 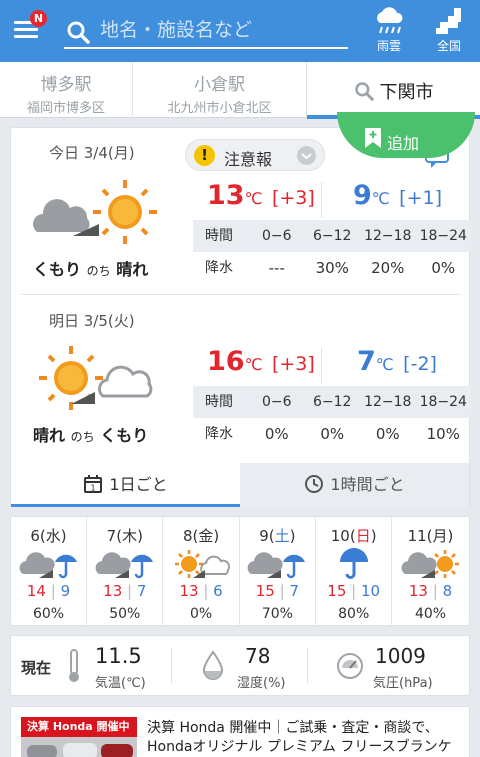 What do you see at coordinates (220, 90) in the screenshot?
I see `location-tab-kokura: 小倉駅 北九州市小倉北区` at bounding box center [220, 90].